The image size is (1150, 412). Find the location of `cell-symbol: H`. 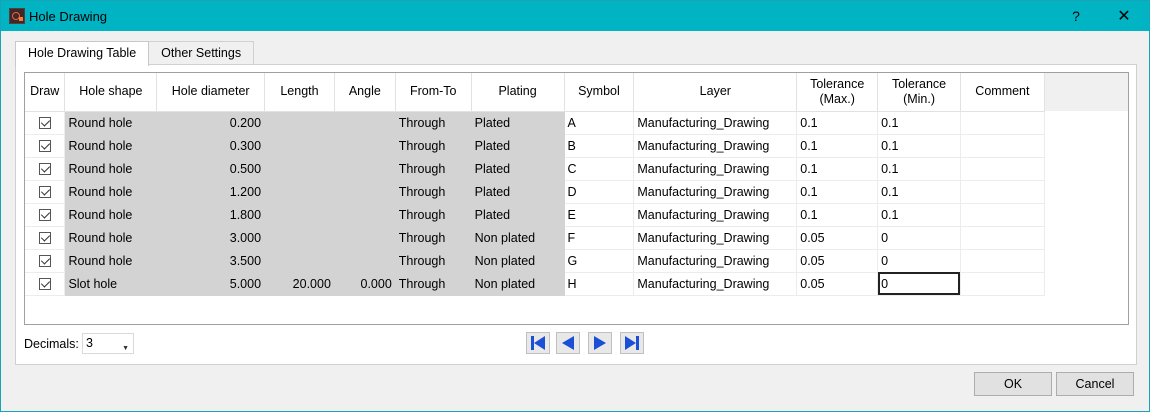

cell-symbol: H is located at coordinates (599, 284).